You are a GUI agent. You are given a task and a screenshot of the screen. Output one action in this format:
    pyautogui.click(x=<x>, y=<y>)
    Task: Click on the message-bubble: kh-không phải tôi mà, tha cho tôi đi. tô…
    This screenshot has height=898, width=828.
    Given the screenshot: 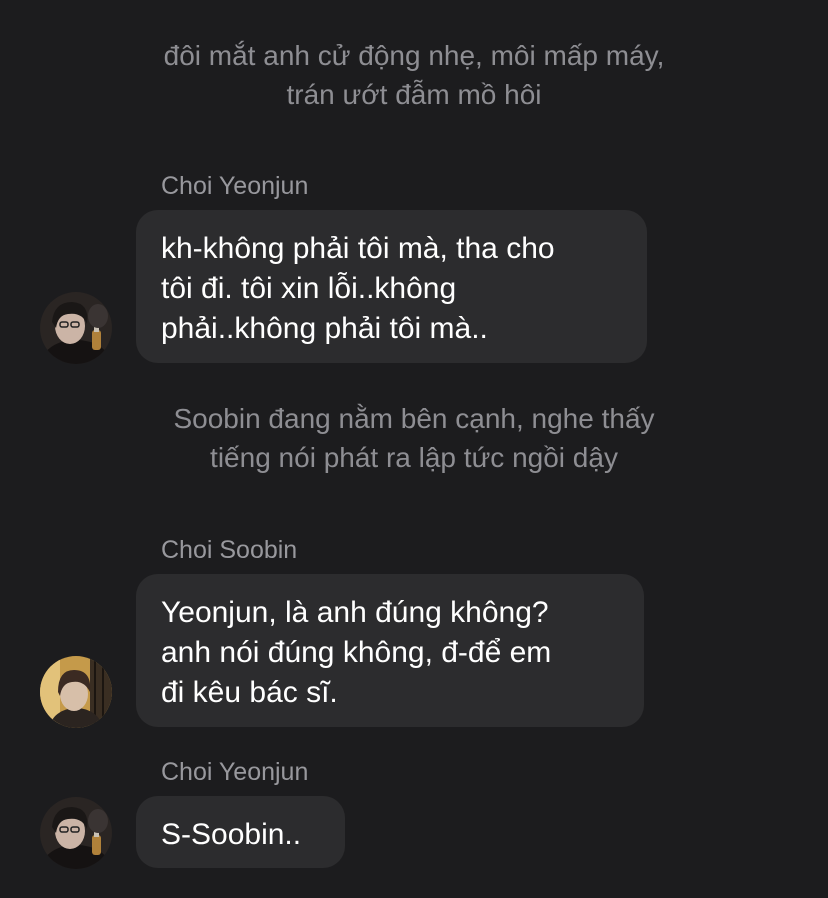 What is the action you would take?
    pyautogui.click(x=391, y=286)
    